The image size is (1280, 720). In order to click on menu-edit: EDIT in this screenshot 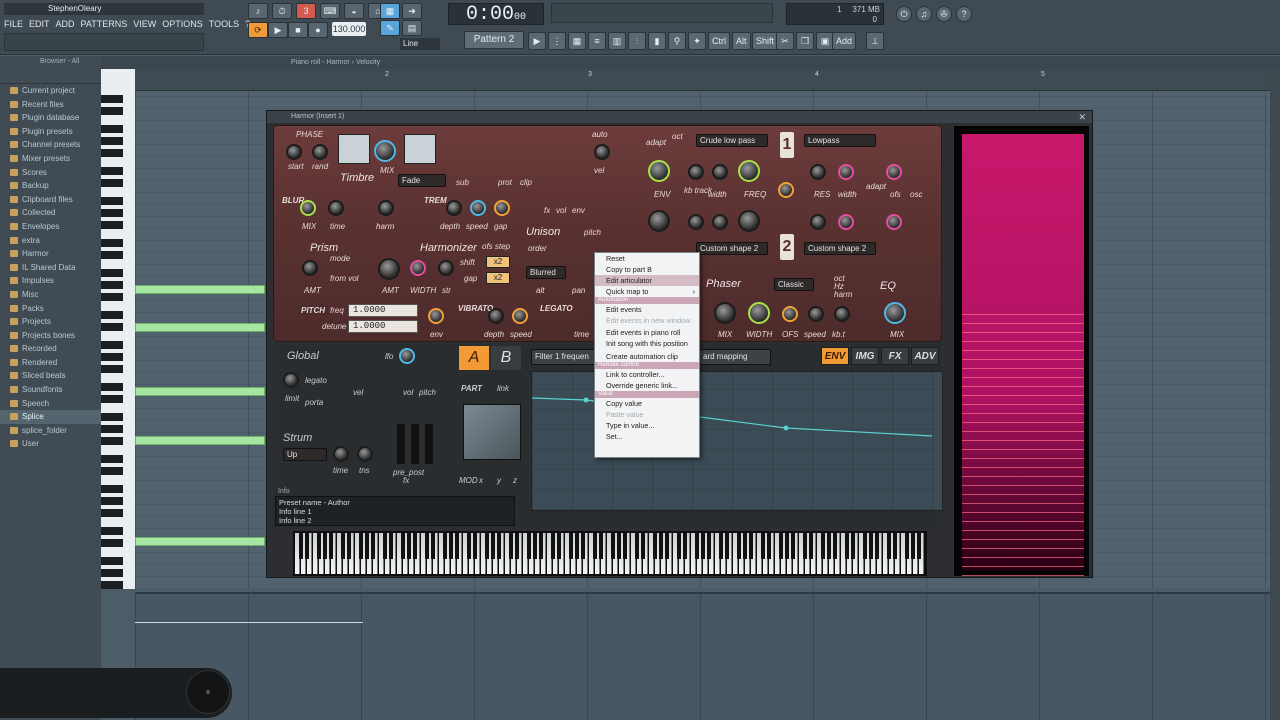, I will do `click(39, 24)`.